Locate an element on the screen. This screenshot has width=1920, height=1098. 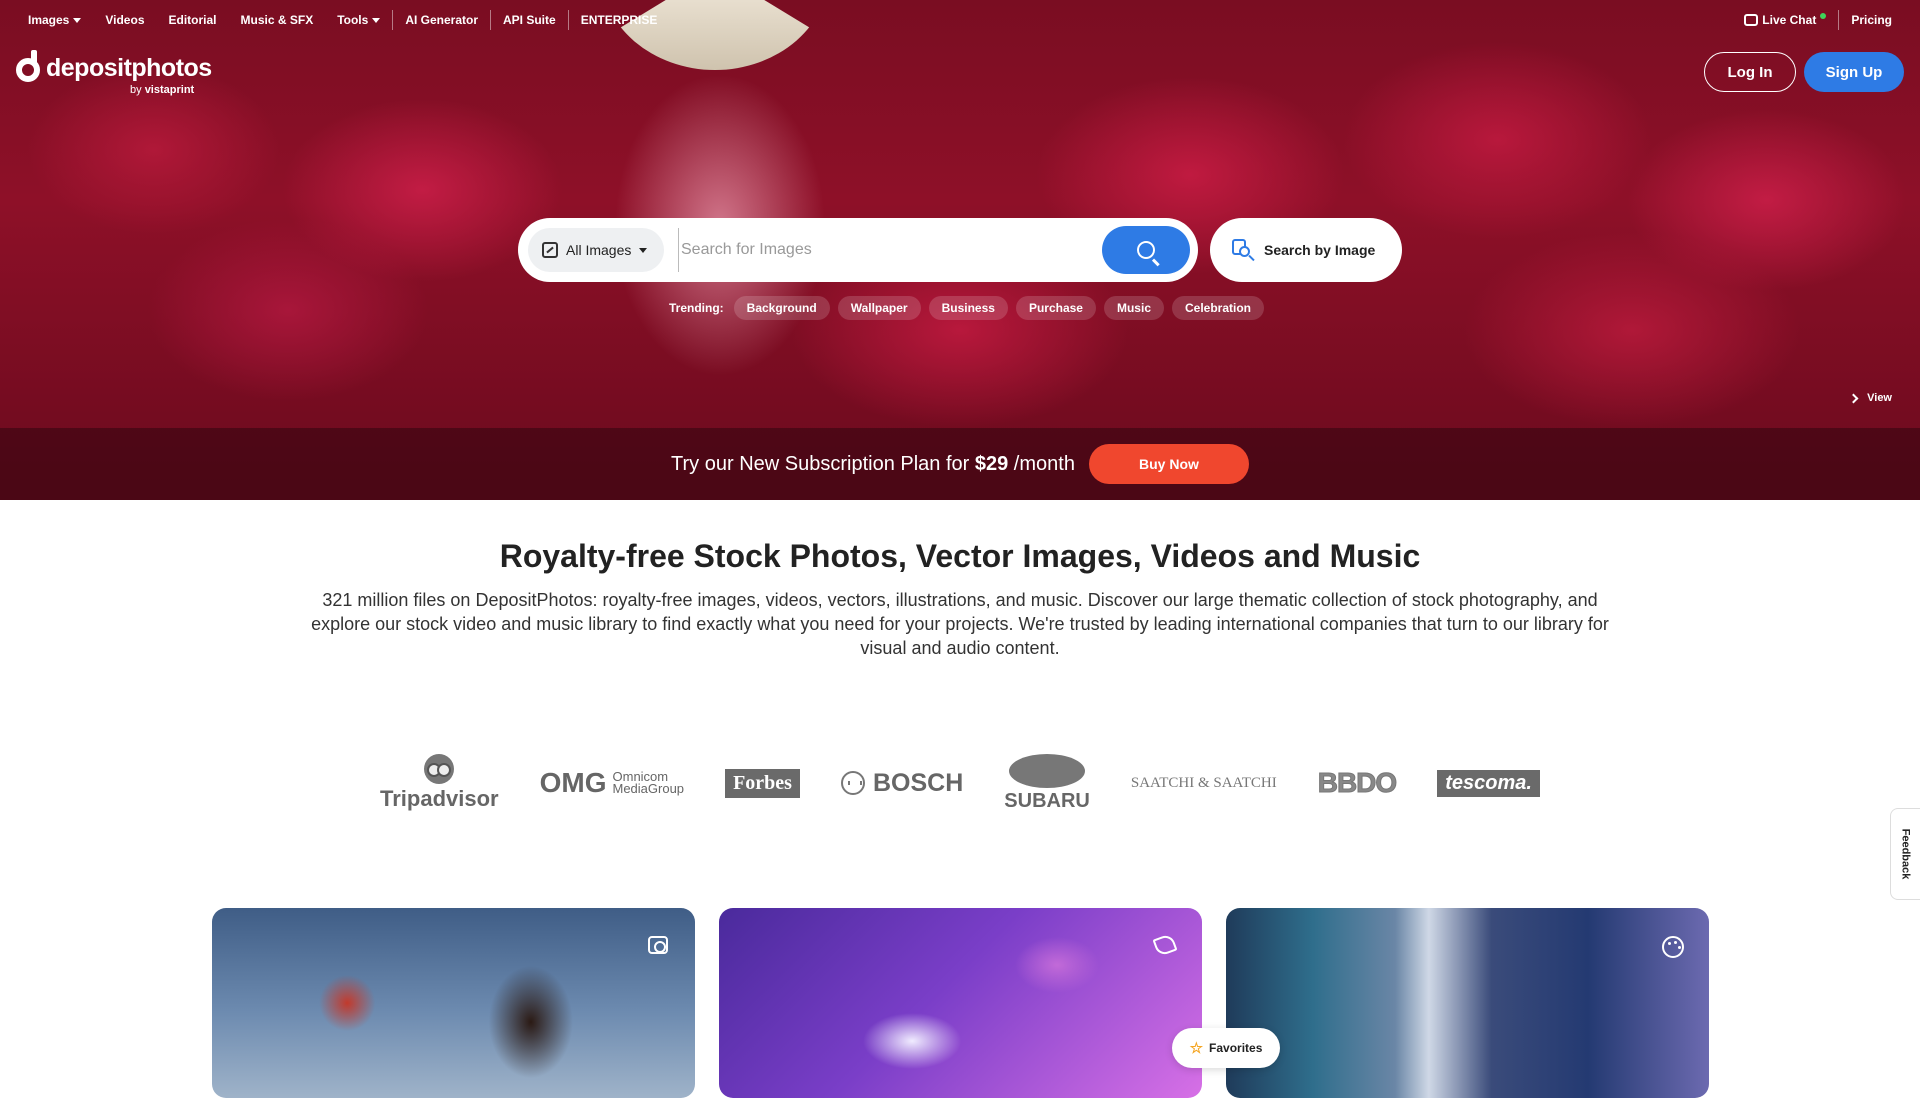
star-icon: ☆ is located at coordinates (1196, 1048).